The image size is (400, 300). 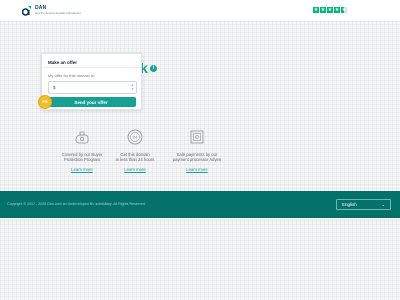 I want to click on chat-badge: PS, so click(x=45, y=102).